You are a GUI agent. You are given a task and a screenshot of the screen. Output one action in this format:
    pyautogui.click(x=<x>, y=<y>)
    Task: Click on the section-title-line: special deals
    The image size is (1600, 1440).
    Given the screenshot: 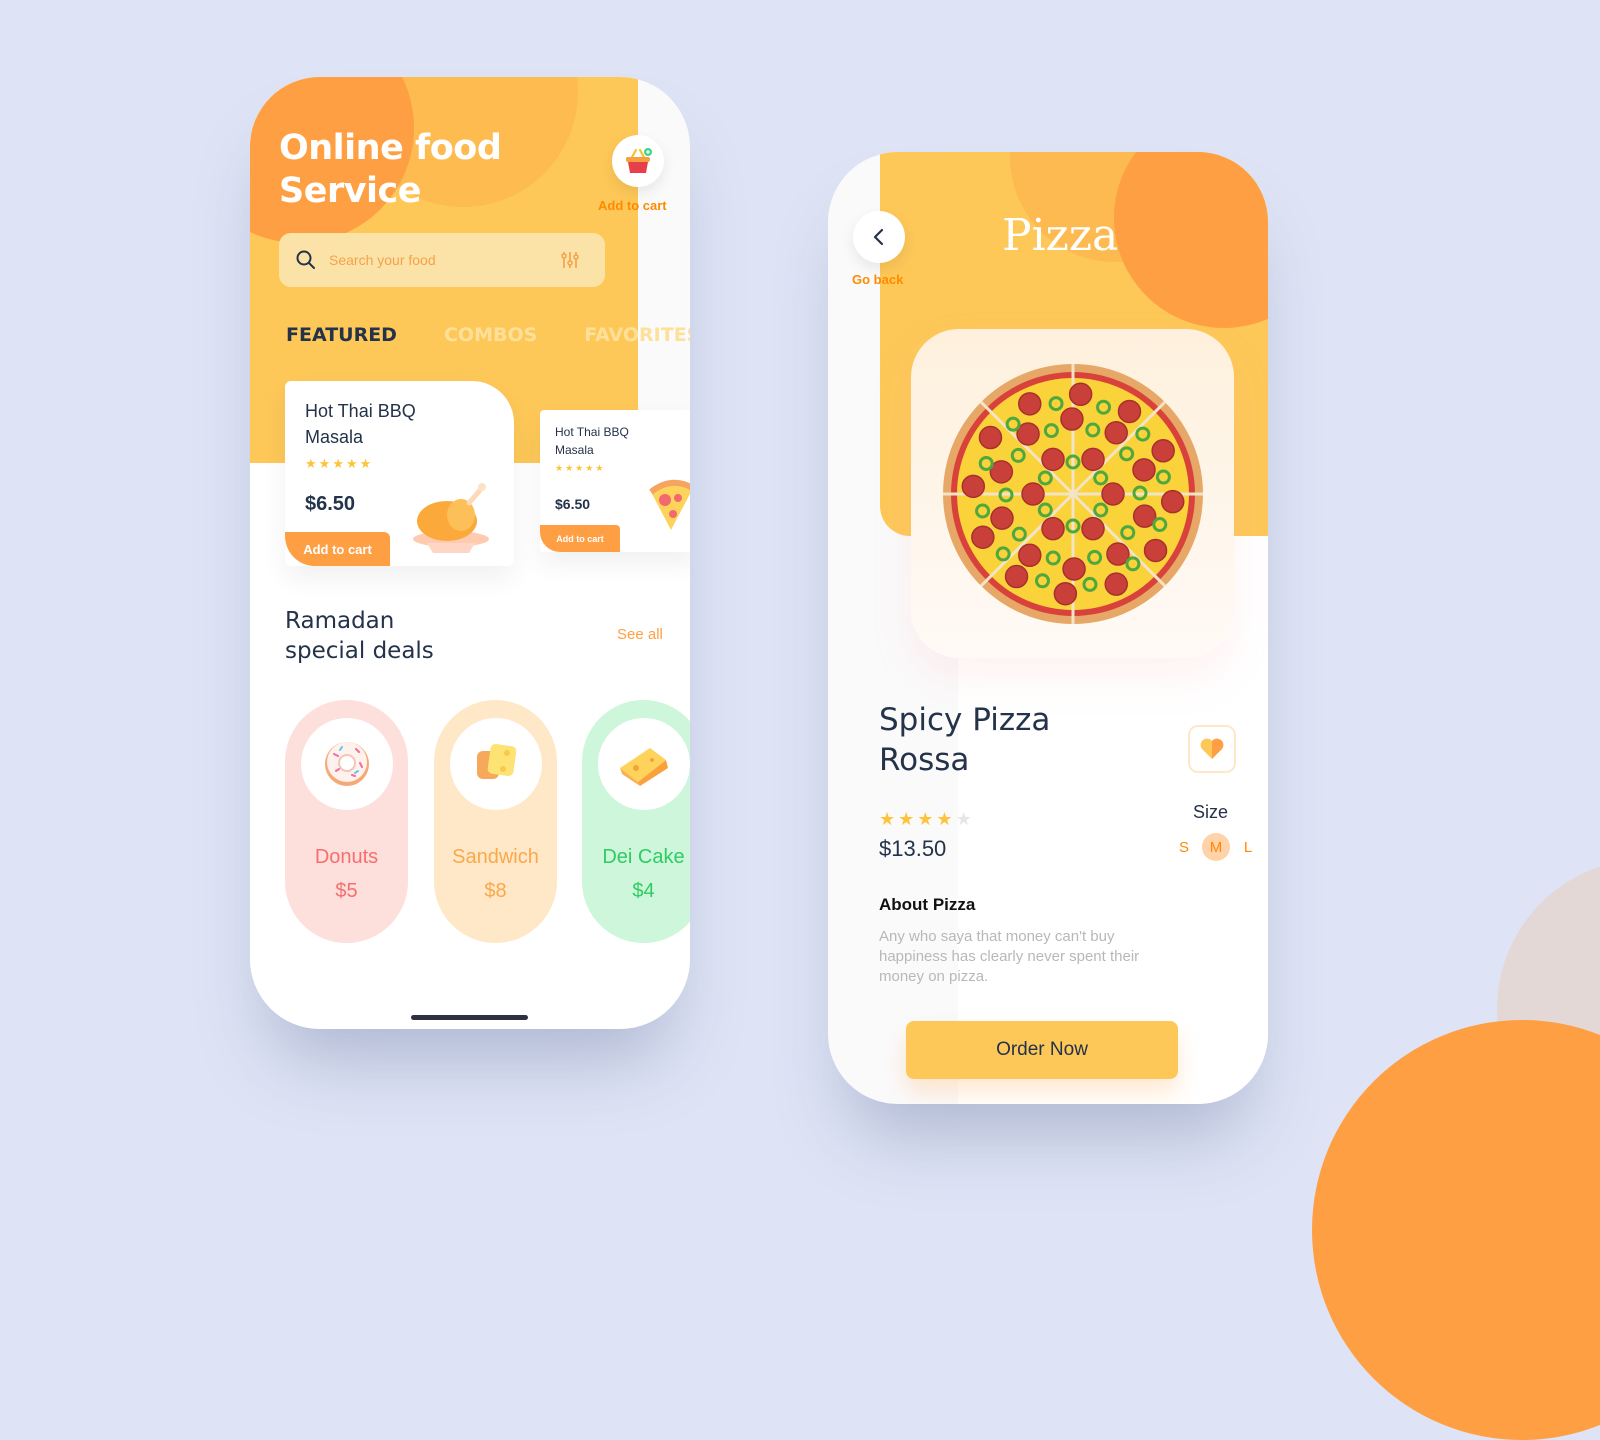 What is the action you would take?
    pyautogui.click(x=359, y=651)
    